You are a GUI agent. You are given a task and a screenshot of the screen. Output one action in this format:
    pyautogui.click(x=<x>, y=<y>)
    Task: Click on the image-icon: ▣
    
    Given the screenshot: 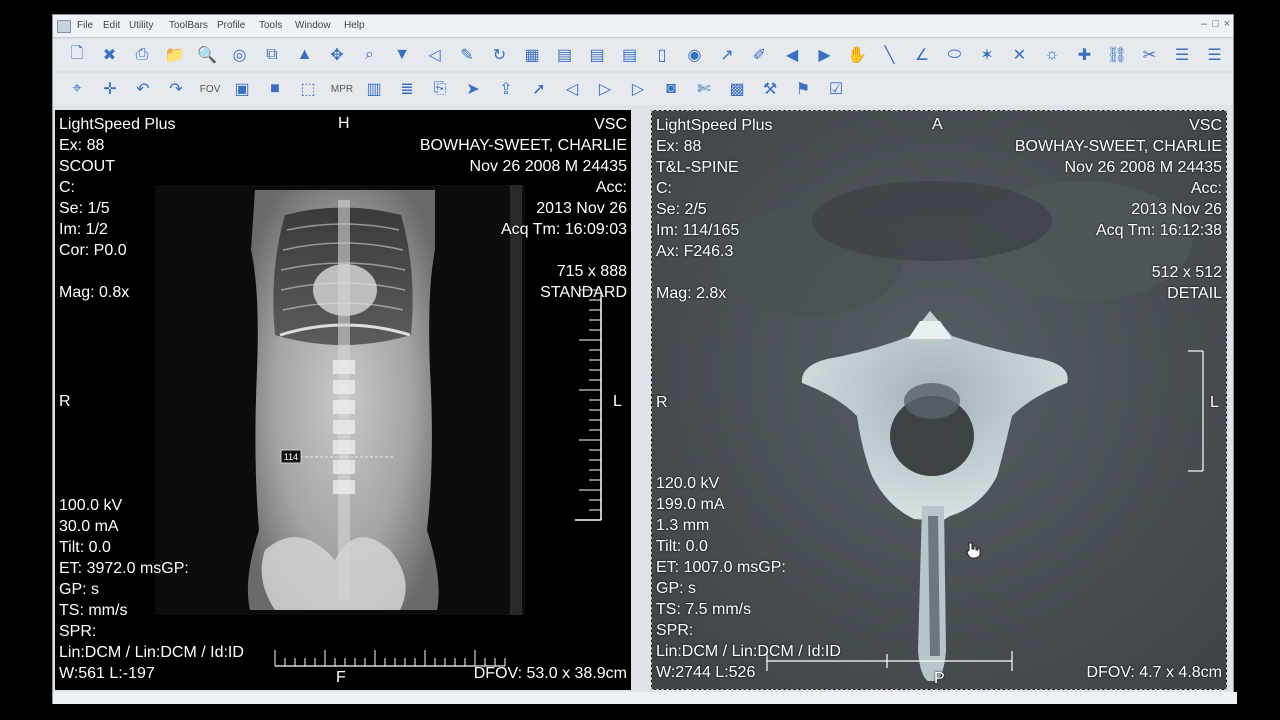 What is the action you would take?
    pyautogui.click(x=242, y=89)
    